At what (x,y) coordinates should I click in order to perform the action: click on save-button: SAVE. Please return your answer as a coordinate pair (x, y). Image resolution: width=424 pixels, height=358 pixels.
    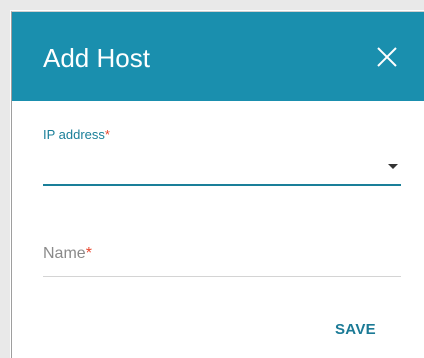
    Looking at the image, I should click on (355, 332).